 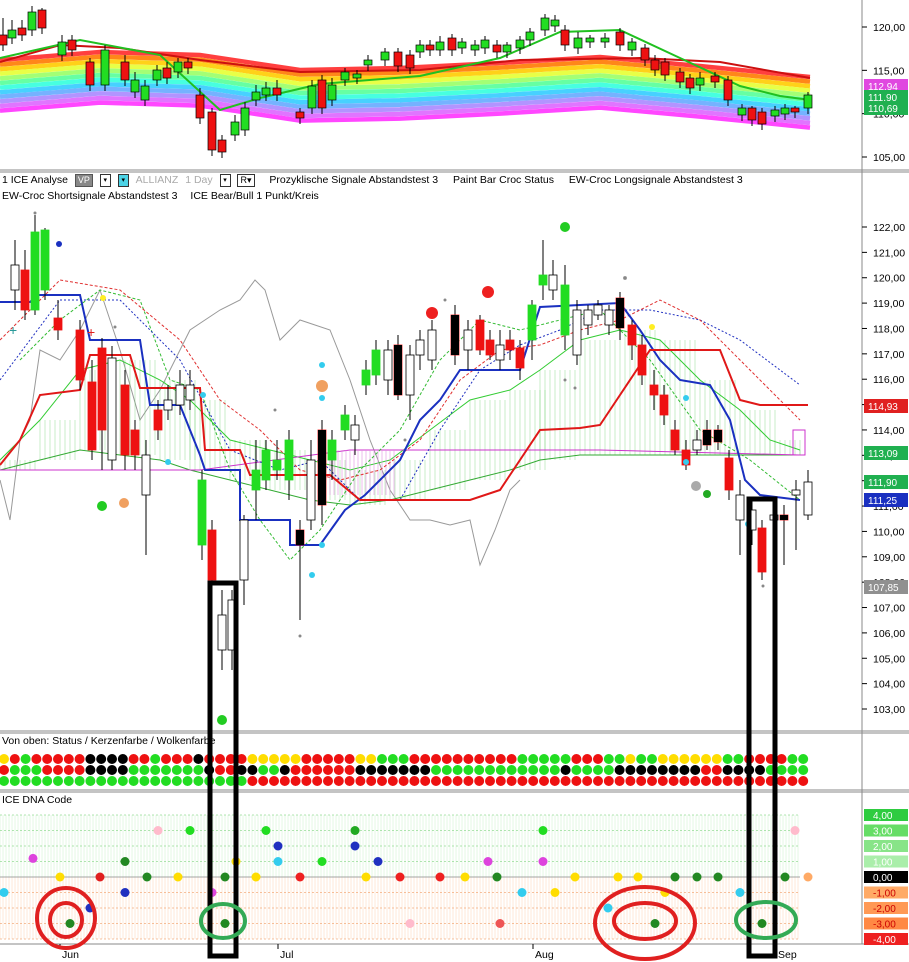 What do you see at coordinates (123, 180) in the screenshot?
I see `color-dropdown-icon: ▾` at bounding box center [123, 180].